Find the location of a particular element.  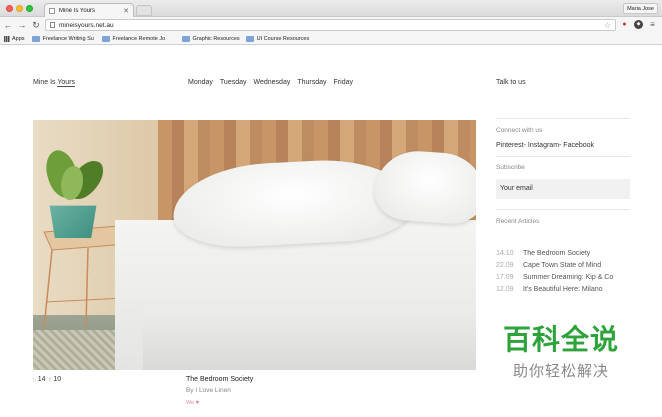

site-nav: Monday Tuesday Wednesday Thursday Friday is located at coordinates (274, 82).